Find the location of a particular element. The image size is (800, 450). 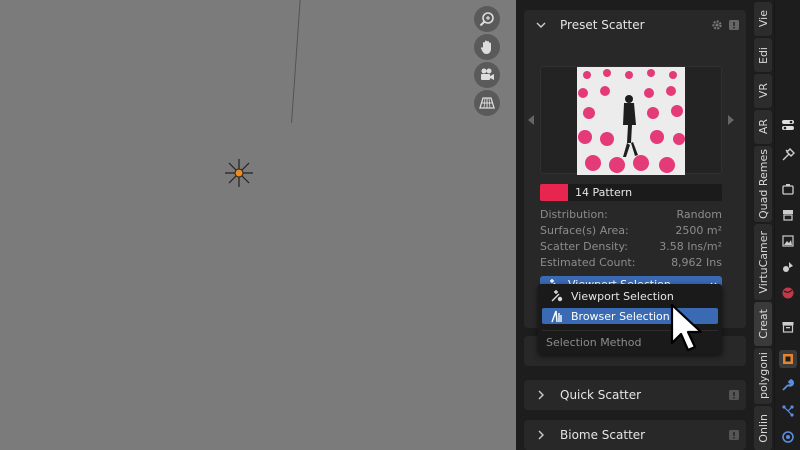

world-icon is located at coordinates (788, 293).